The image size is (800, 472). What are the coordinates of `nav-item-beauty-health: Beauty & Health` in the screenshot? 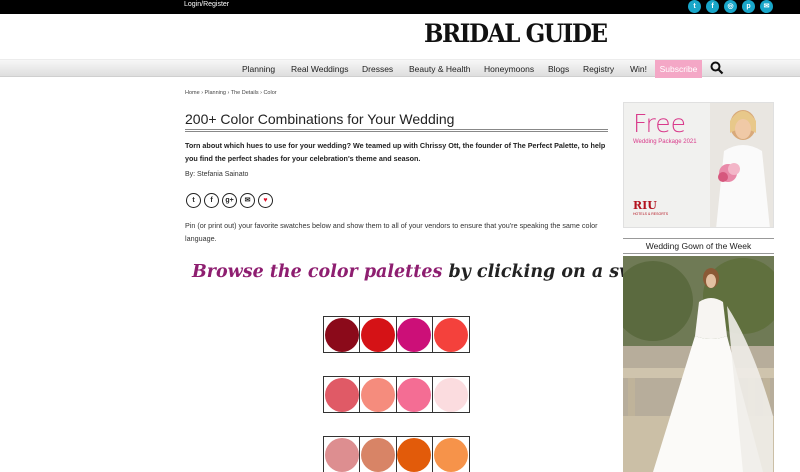 It's located at (439, 69).